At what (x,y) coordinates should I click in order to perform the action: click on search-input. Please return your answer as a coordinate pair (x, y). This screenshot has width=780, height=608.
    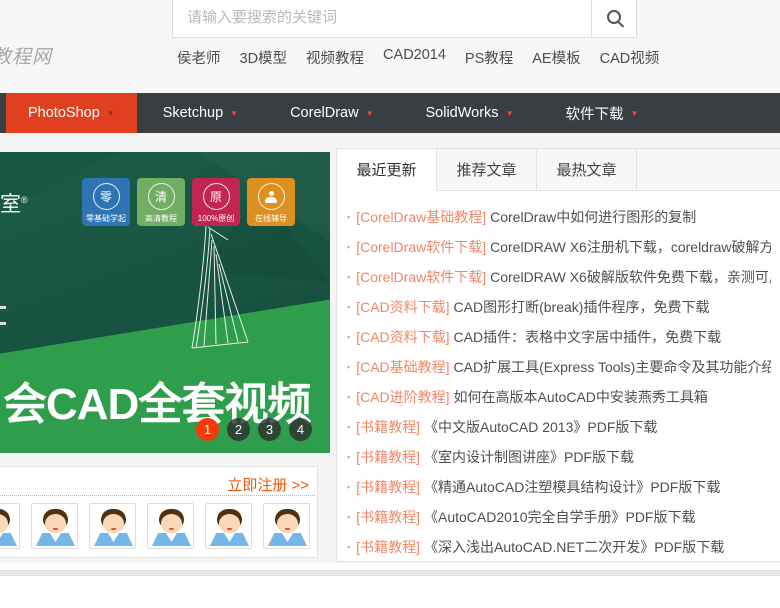
    Looking at the image, I should click on (382, 18).